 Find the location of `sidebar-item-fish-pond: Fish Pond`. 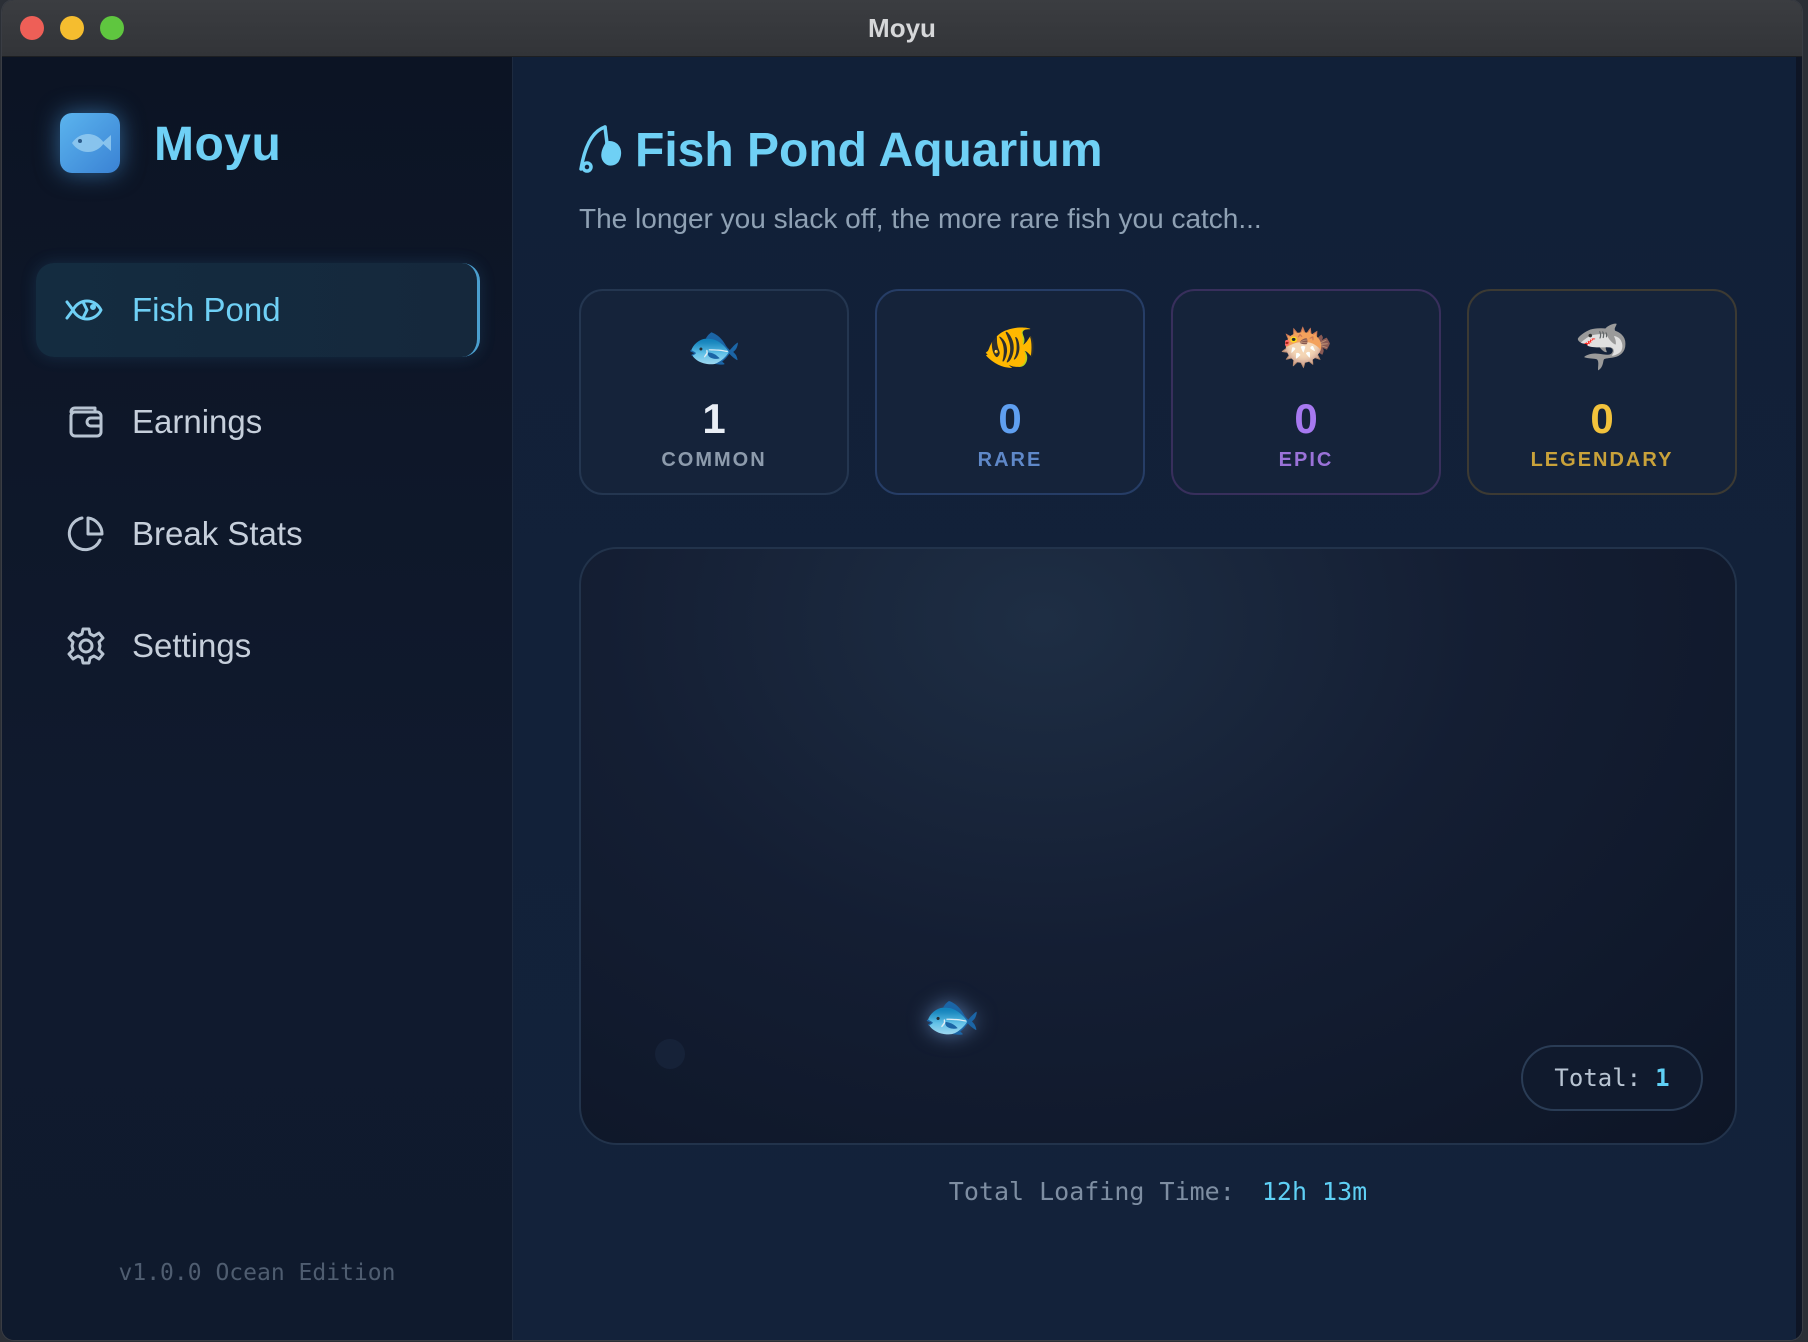

sidebar-item-fish-pond: Fish Pond is located at coordinates (258, 310).